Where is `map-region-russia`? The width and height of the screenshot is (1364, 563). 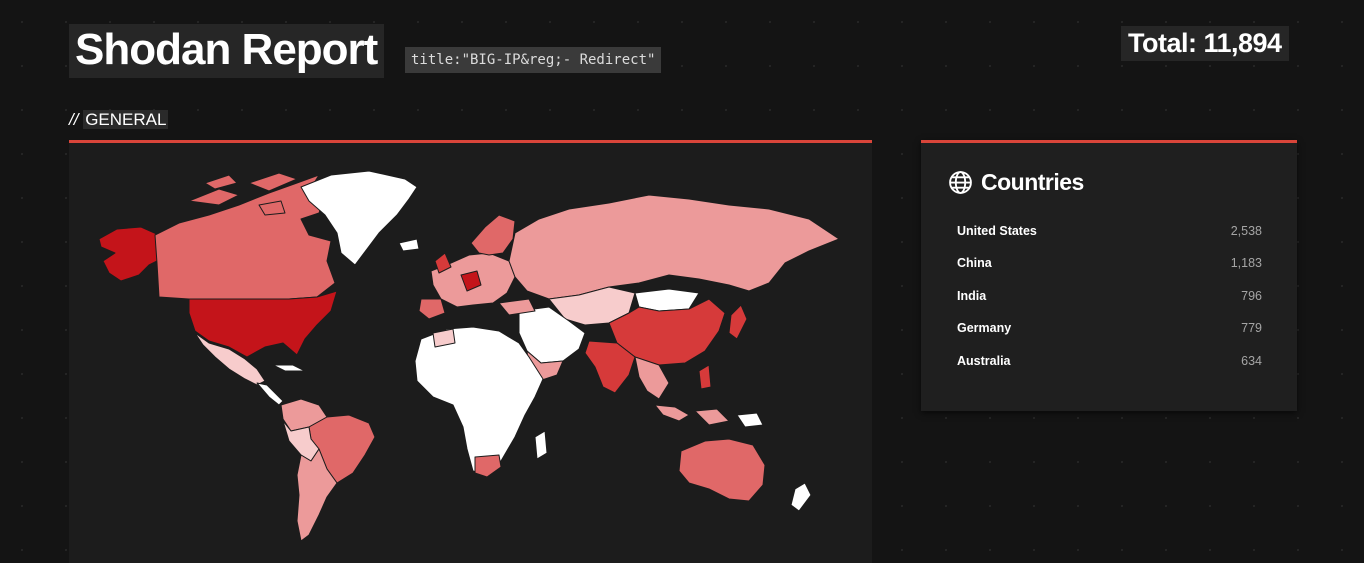 map-region-russia is located at coordinates (674, 247).